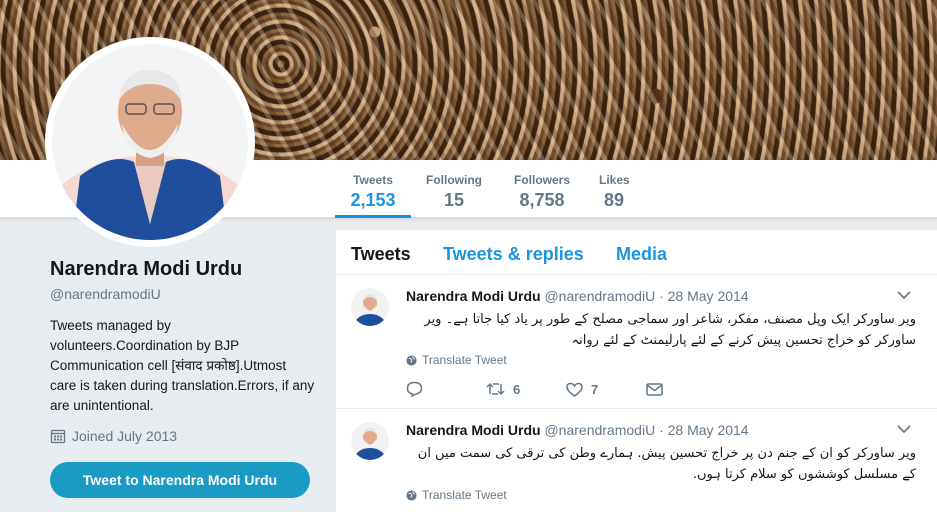 Image resolution: width=937 pixels, height=512 pixels. What do you see at coordinates (495, 389) in the screenshot?
I see `retweet-icon` at bounding box center [495, 389].